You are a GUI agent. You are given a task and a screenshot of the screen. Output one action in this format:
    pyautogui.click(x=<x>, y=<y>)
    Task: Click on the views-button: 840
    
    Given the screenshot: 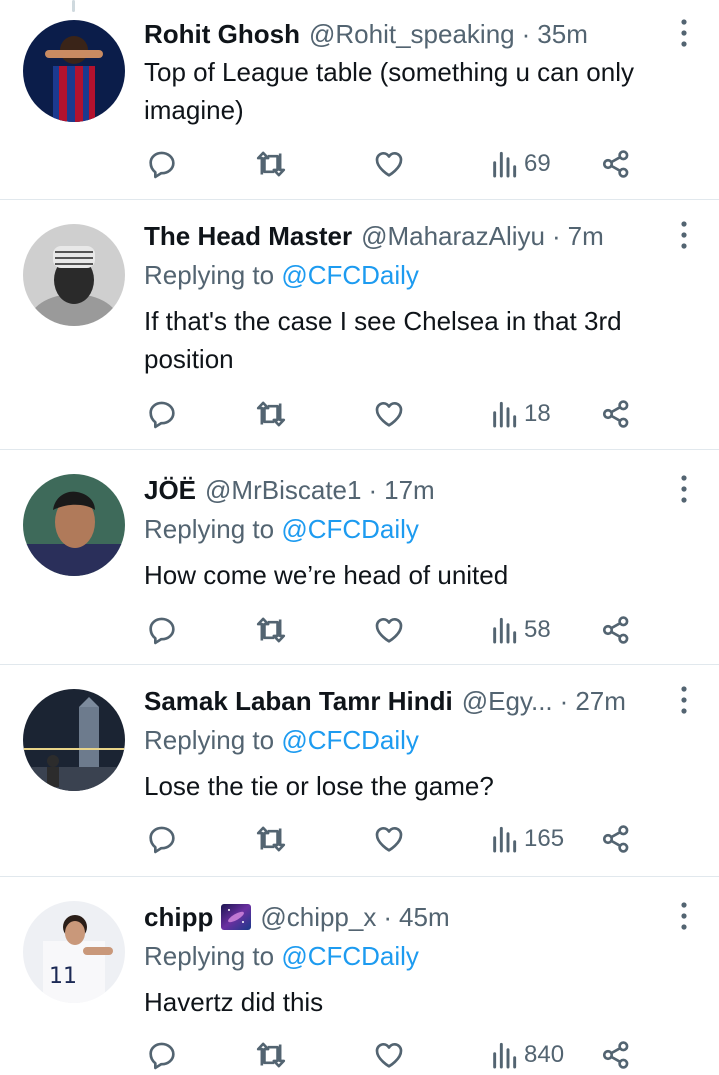 What is the action you would take?
    pyautogui.click(x=527, y=1055)
    